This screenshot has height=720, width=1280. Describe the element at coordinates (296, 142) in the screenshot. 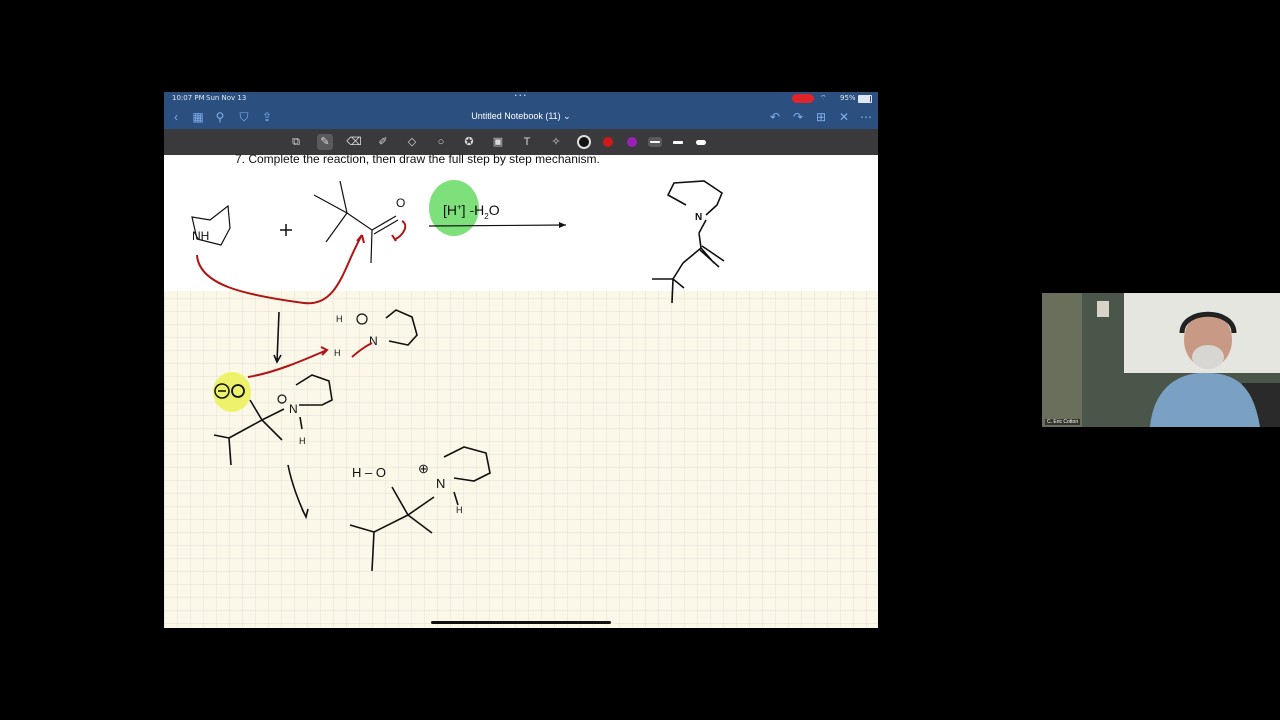

I see `image-icon: ⧉` at that location.